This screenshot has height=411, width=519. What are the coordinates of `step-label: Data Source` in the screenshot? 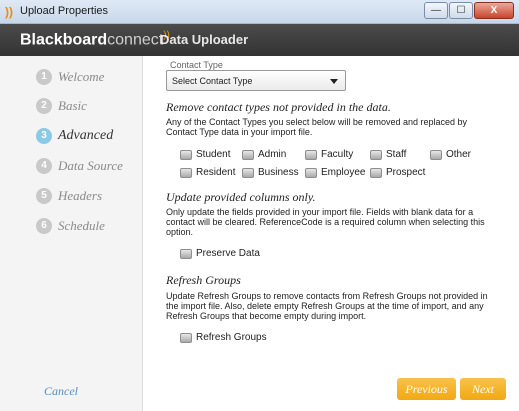 It's located at (90, 165).